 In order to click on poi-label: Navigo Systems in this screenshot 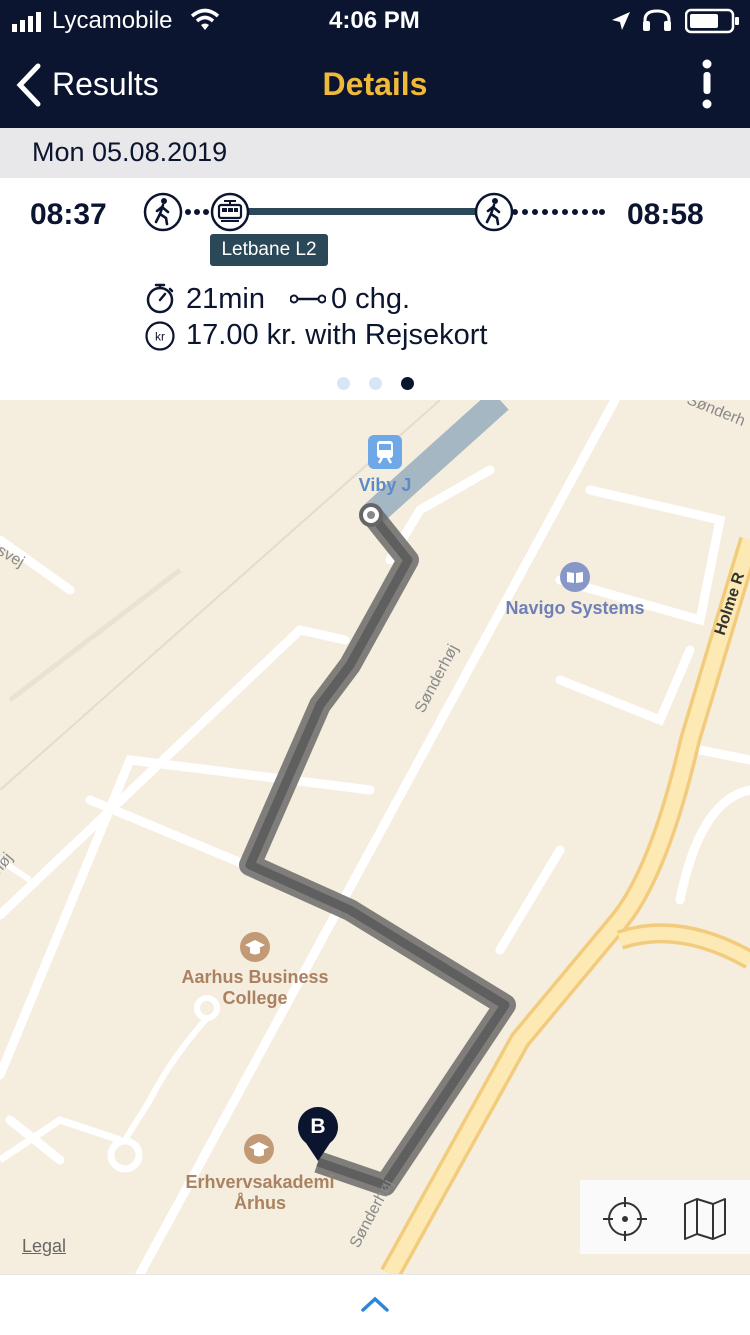, I will do `click(575, 608)`.